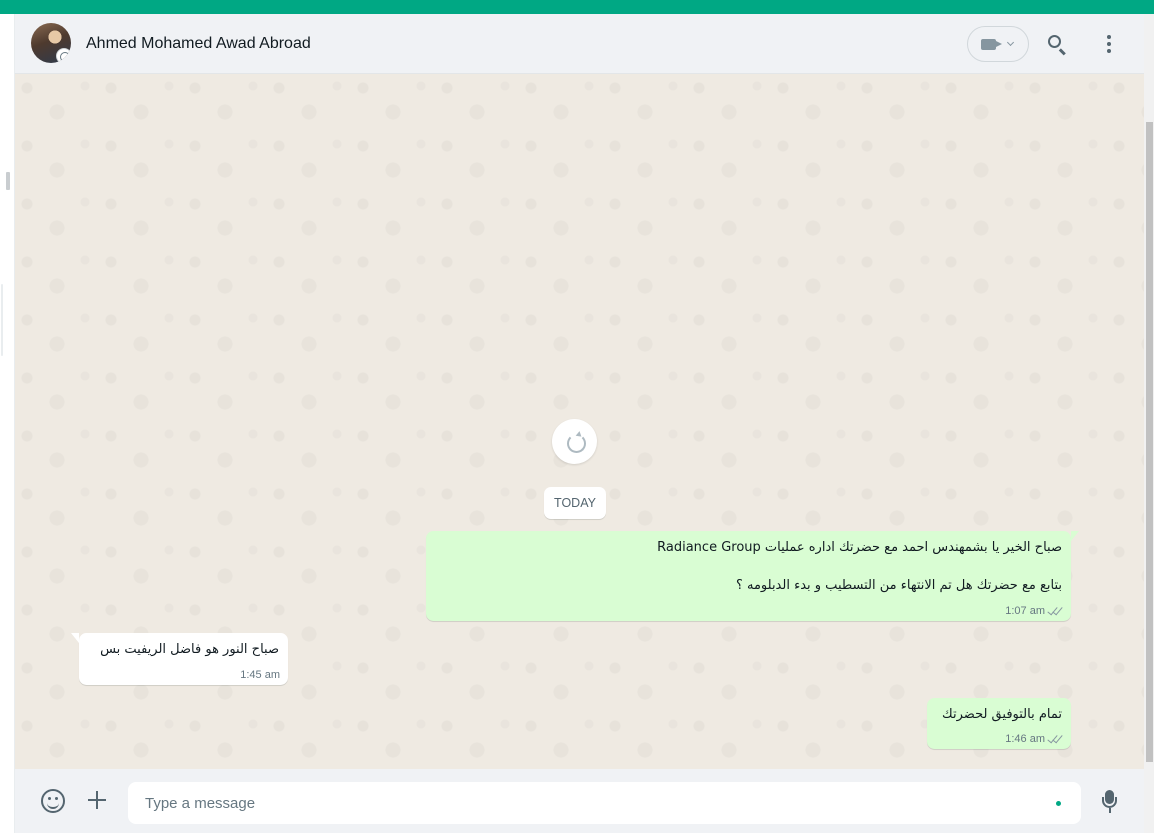 This screenshot has width=1154, height=833. Describe the element at coordinates (179, 659) in the screenshot. I see `message-bubble-incoming: صباح النور هو فاضل الريفيت بس 1:45 am` at that location.